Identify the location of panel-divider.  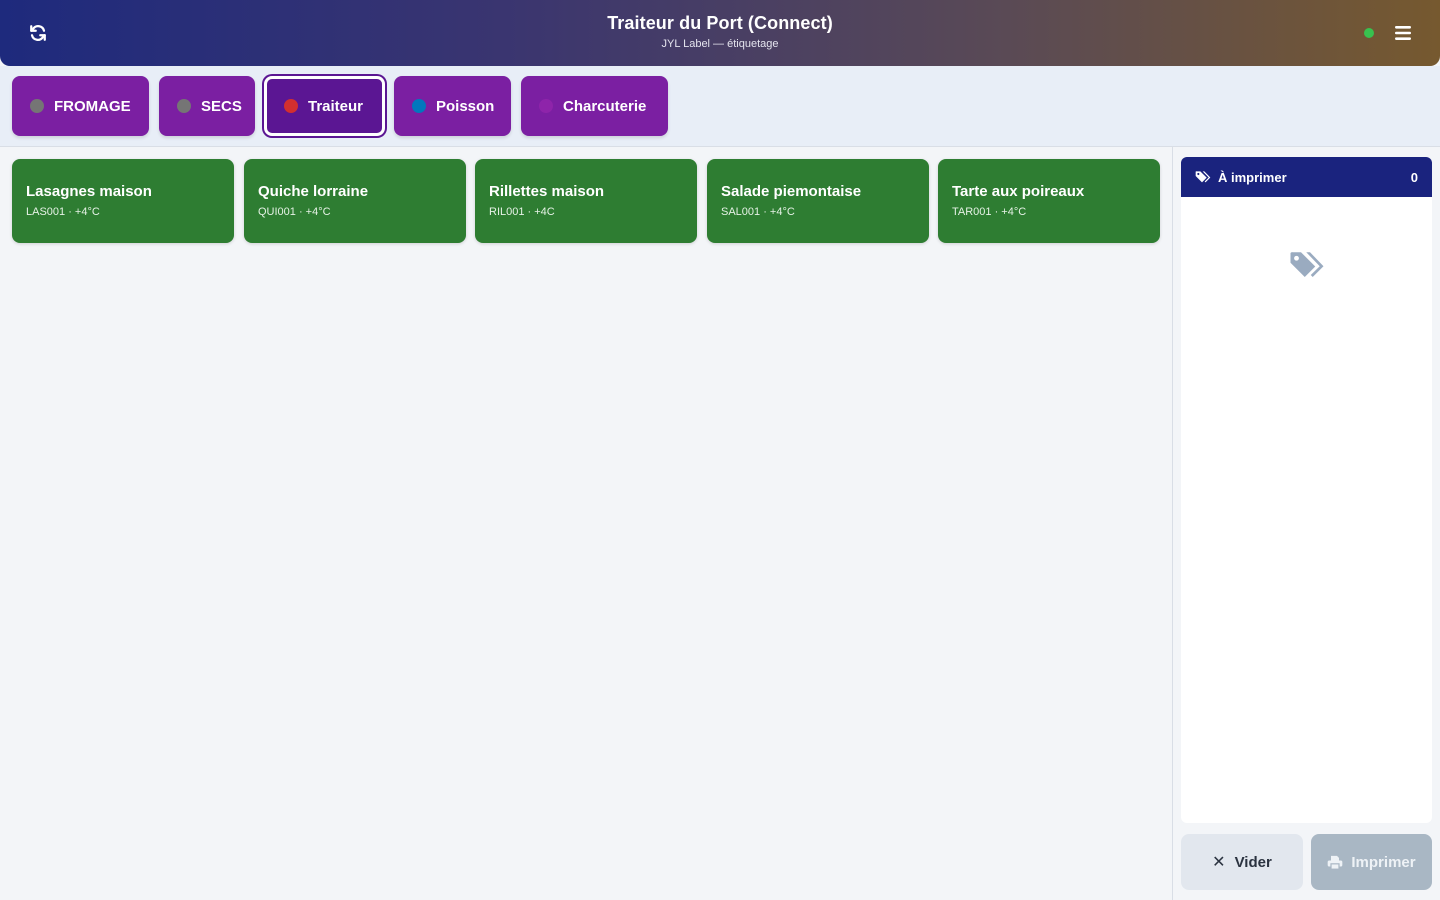
(1172, 523).